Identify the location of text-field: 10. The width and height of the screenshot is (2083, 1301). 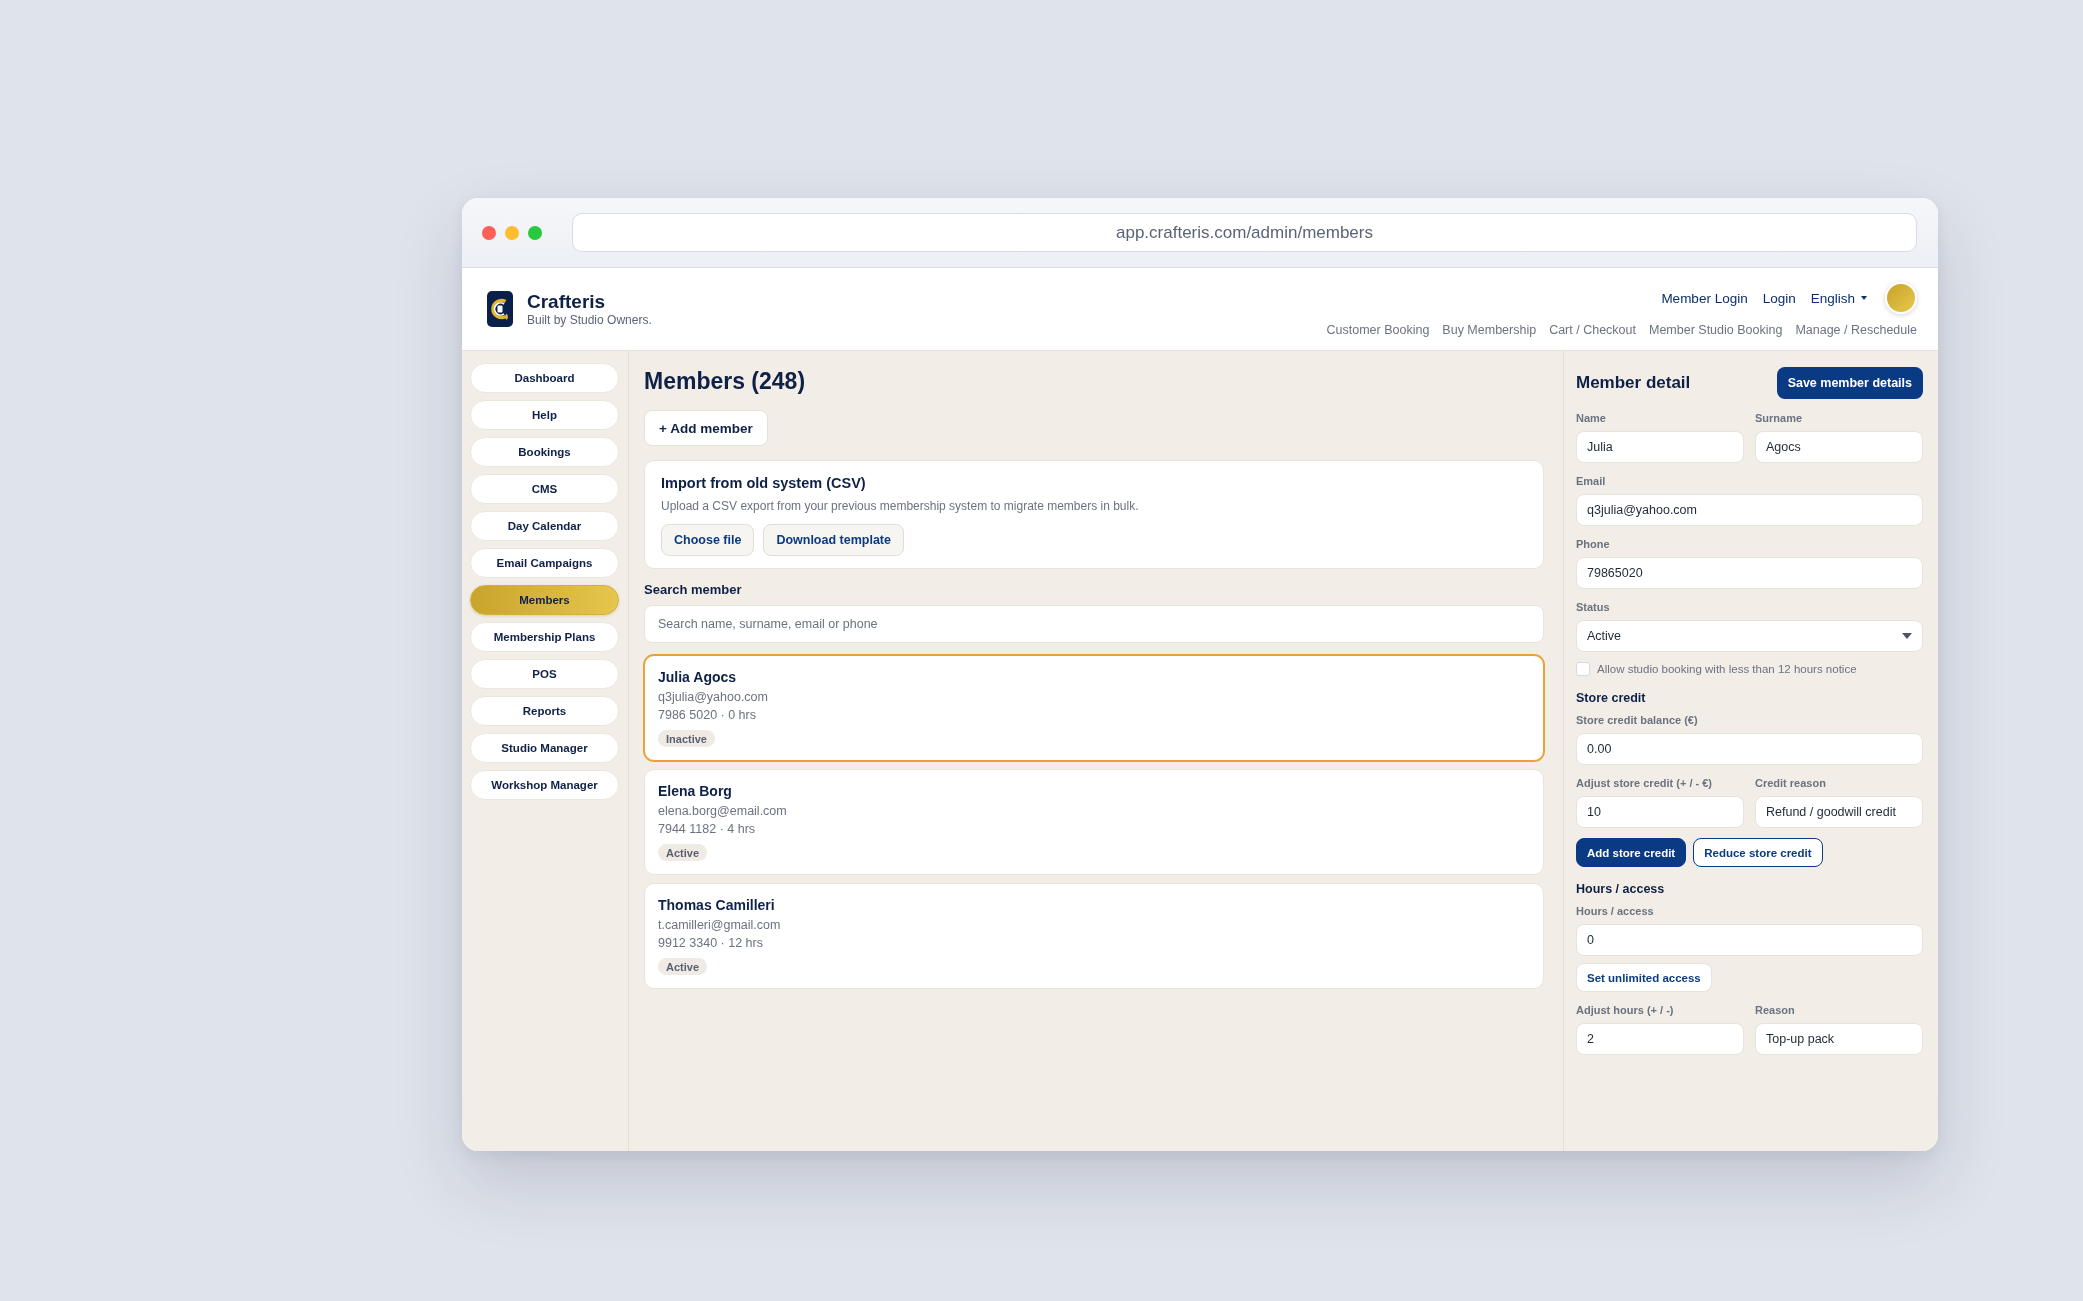
(1660, 812).